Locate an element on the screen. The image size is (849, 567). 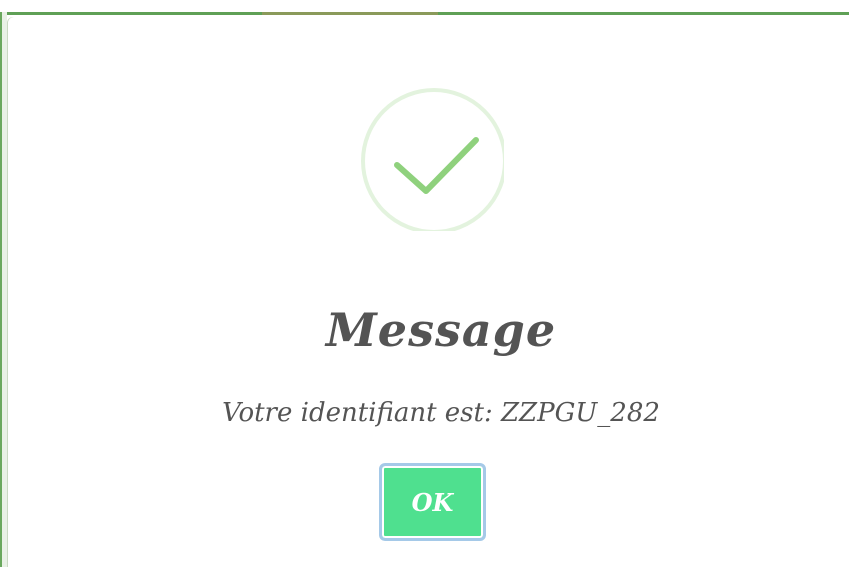
background-header-strip is located at coordinates (424, 9).